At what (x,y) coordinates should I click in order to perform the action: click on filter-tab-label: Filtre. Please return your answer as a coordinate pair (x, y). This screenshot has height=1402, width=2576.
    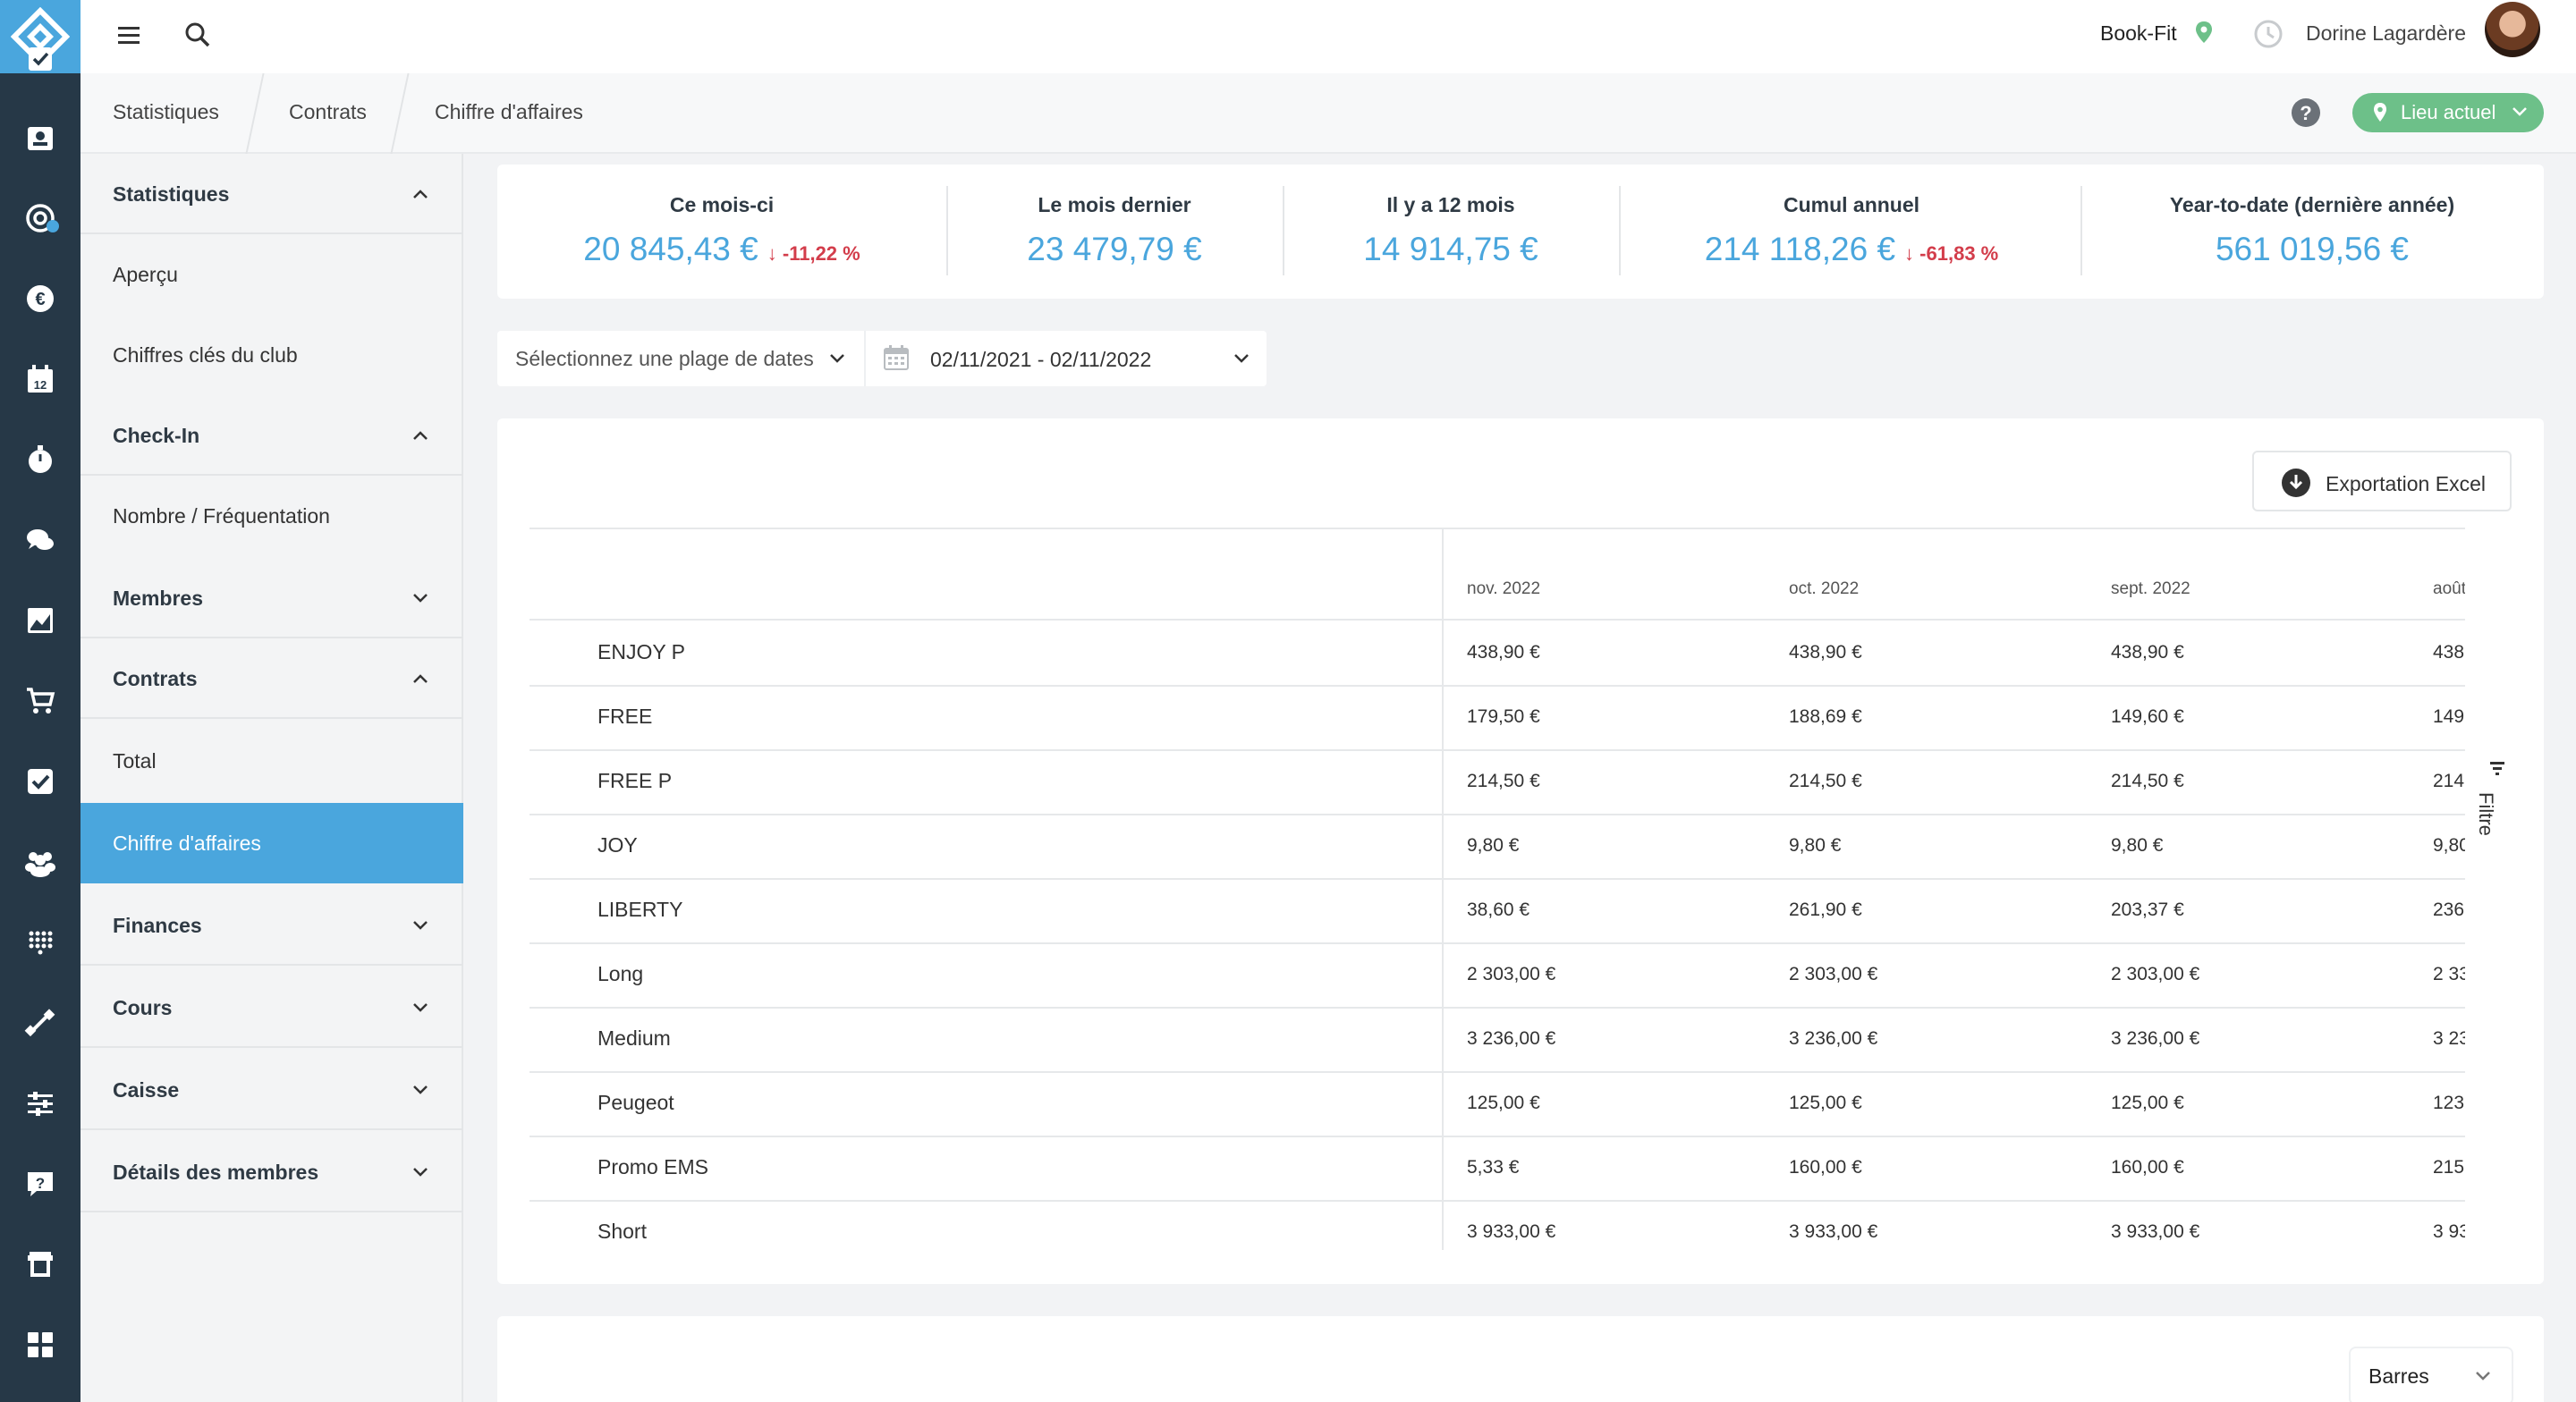
    Looking at the image, I should click on (2486, 814).